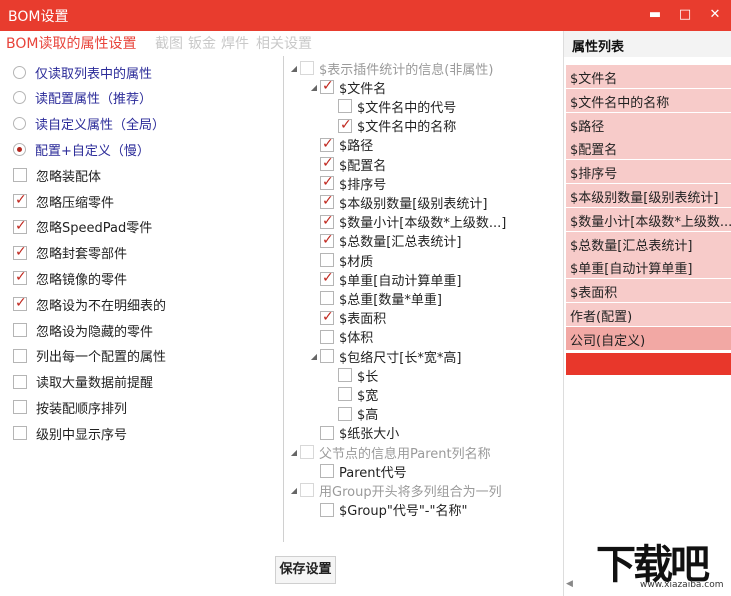 Image resolution: width=731 pixels, height=596 pixels. I want to click on minimize-icon: ▬, so click(655, 15).